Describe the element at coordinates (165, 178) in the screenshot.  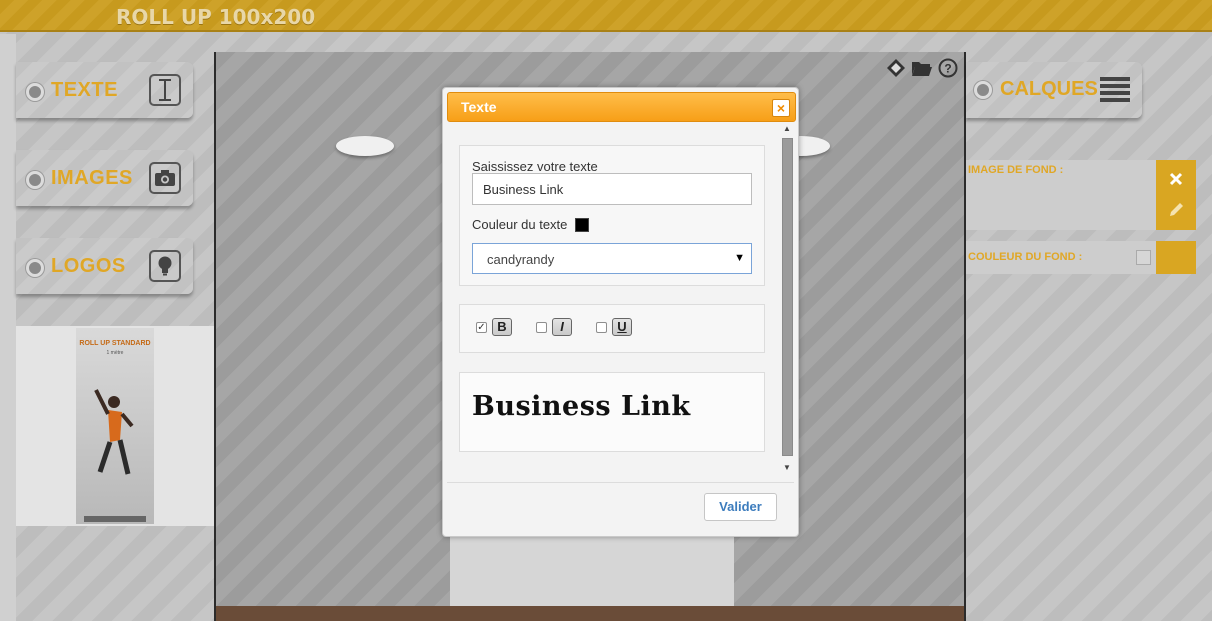
I see `camera-icon` at that location.